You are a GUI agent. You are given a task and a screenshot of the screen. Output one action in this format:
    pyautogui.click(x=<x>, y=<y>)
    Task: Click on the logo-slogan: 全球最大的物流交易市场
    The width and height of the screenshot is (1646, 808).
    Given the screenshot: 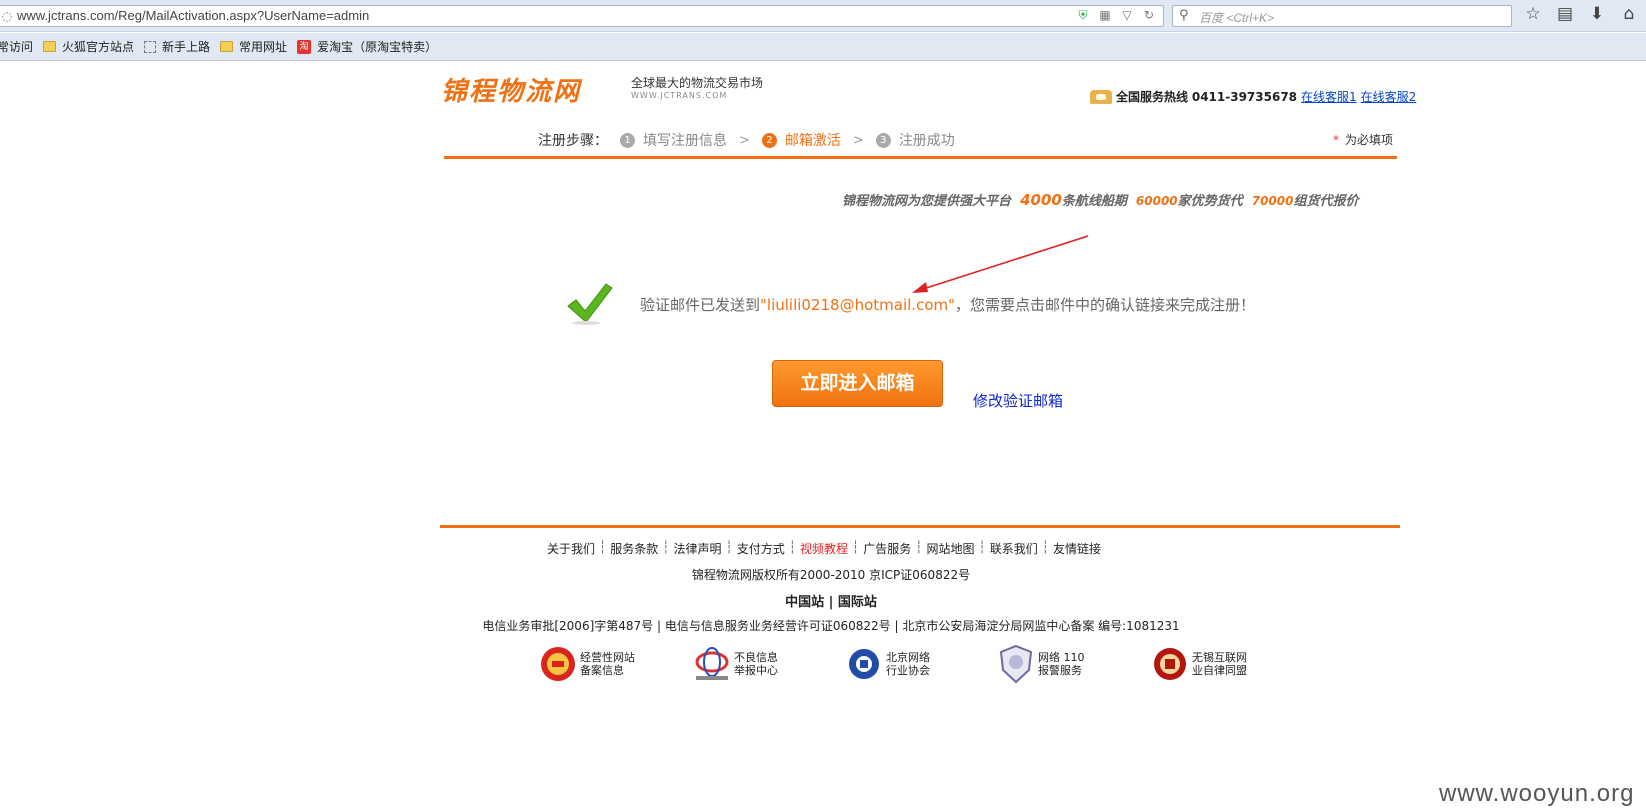 What is the action you would take?
    pyautogui.click(x=697, y=83)
    